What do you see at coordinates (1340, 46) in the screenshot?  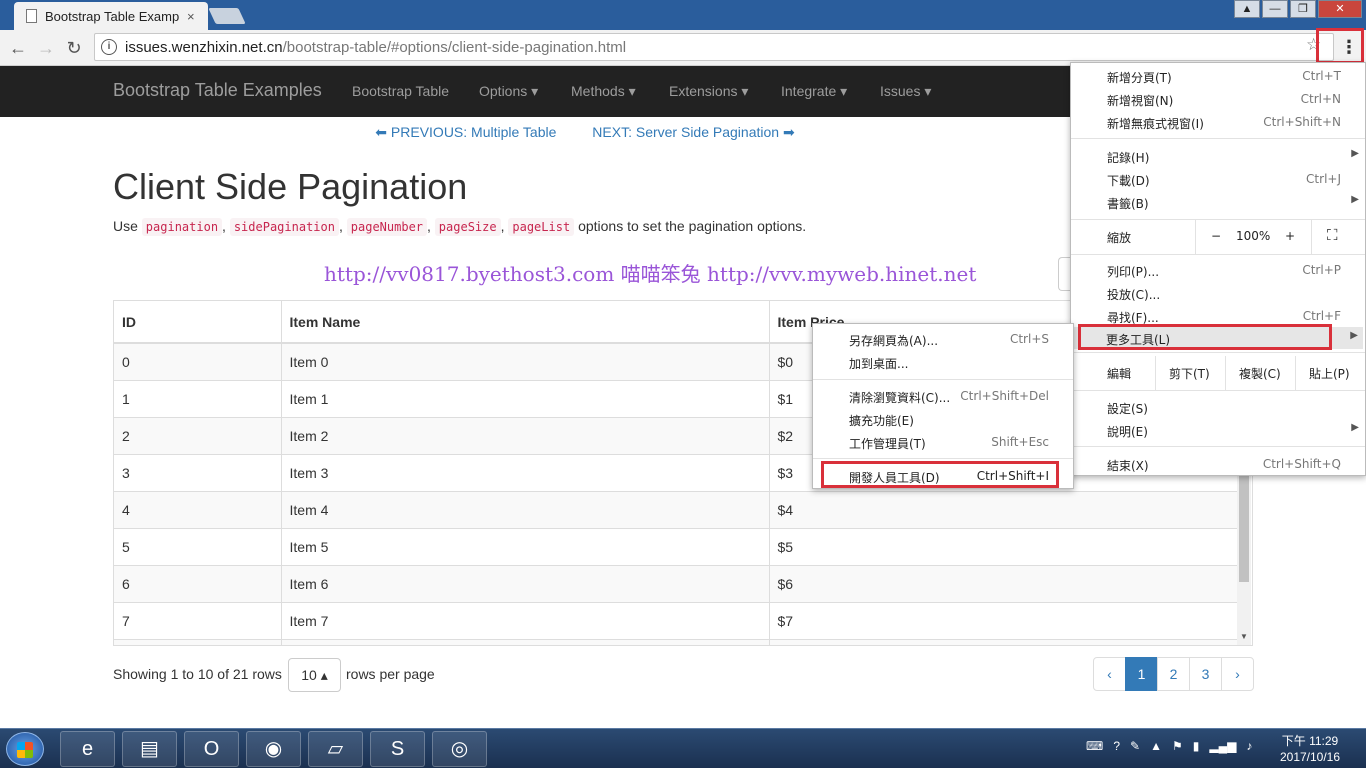 I see `menu-button-highlight` at bounding box center [1340, 46].